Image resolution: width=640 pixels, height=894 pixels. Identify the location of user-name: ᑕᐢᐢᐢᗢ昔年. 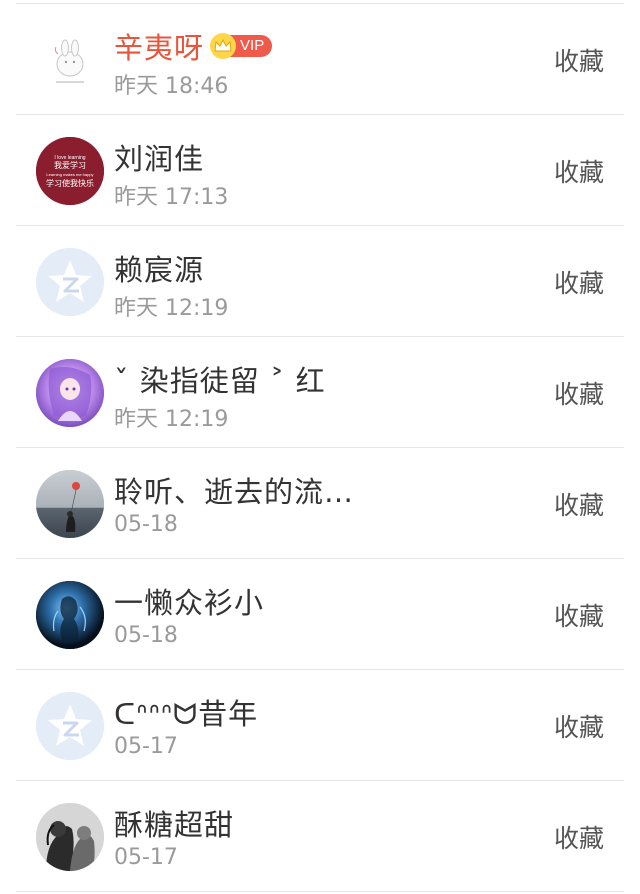
(186, 712).